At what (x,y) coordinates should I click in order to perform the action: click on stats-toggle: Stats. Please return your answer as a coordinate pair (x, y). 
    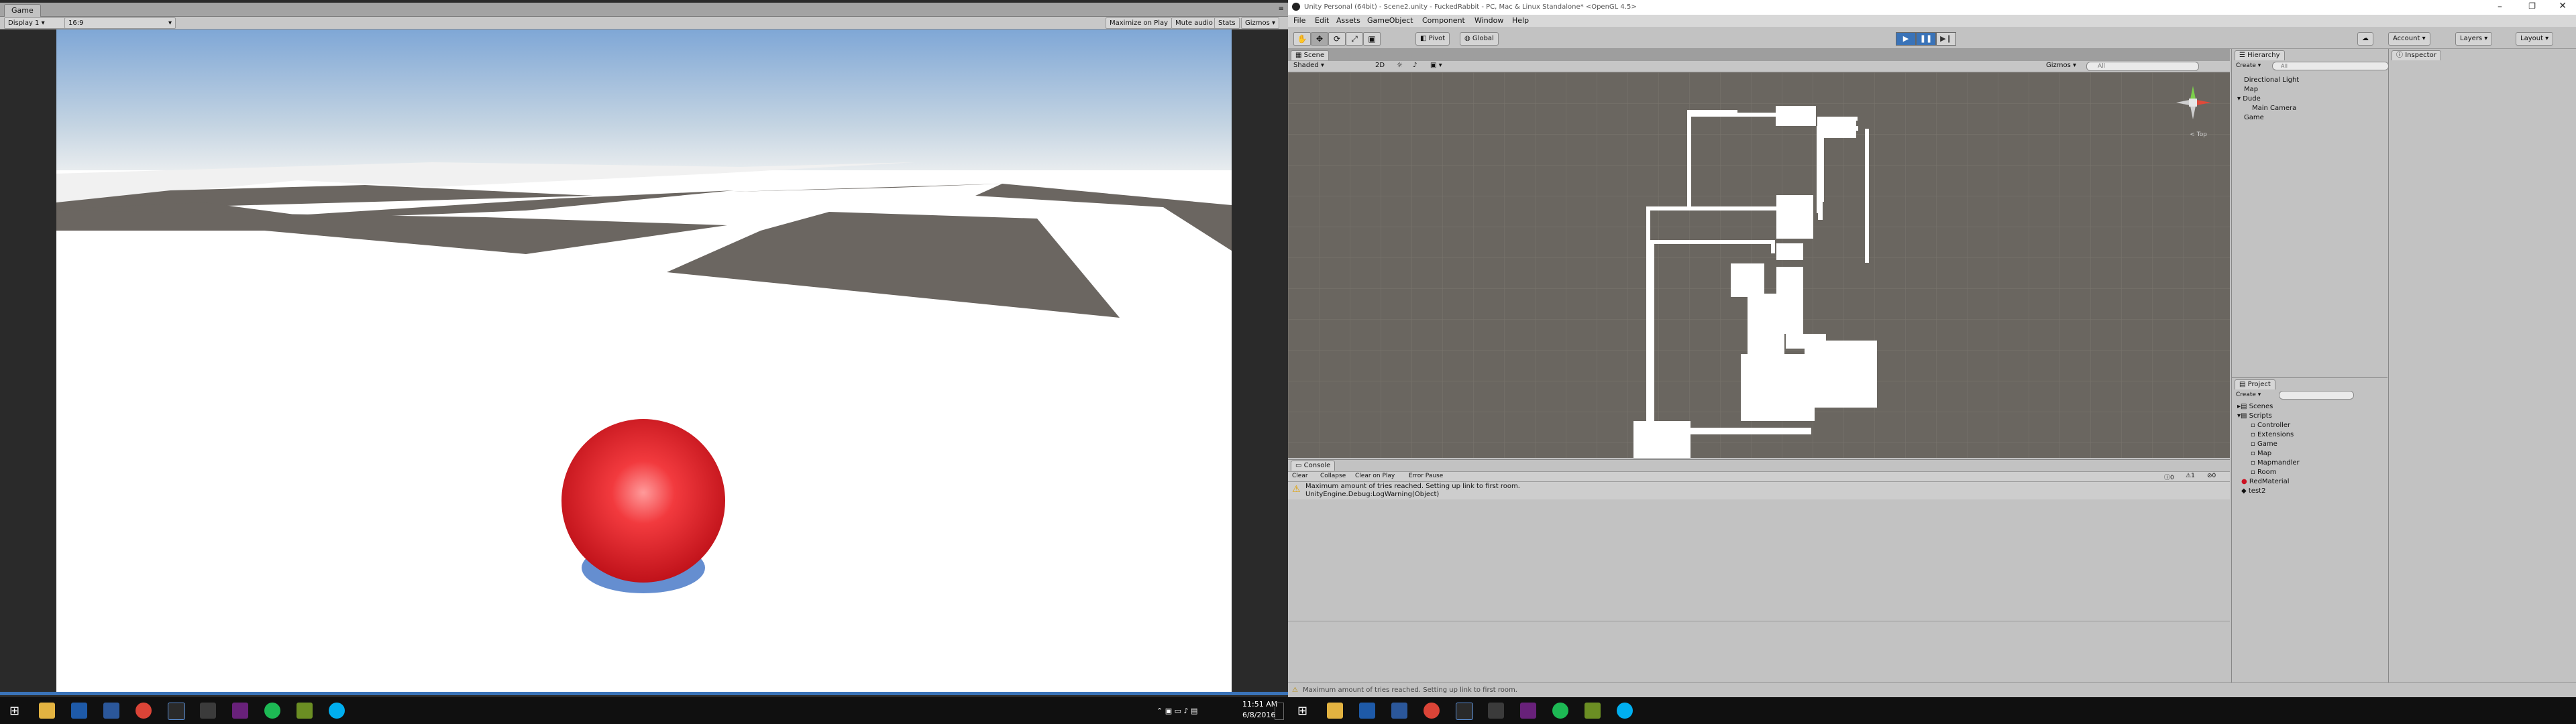
    Looking at the image, I should click on (1227, 23).